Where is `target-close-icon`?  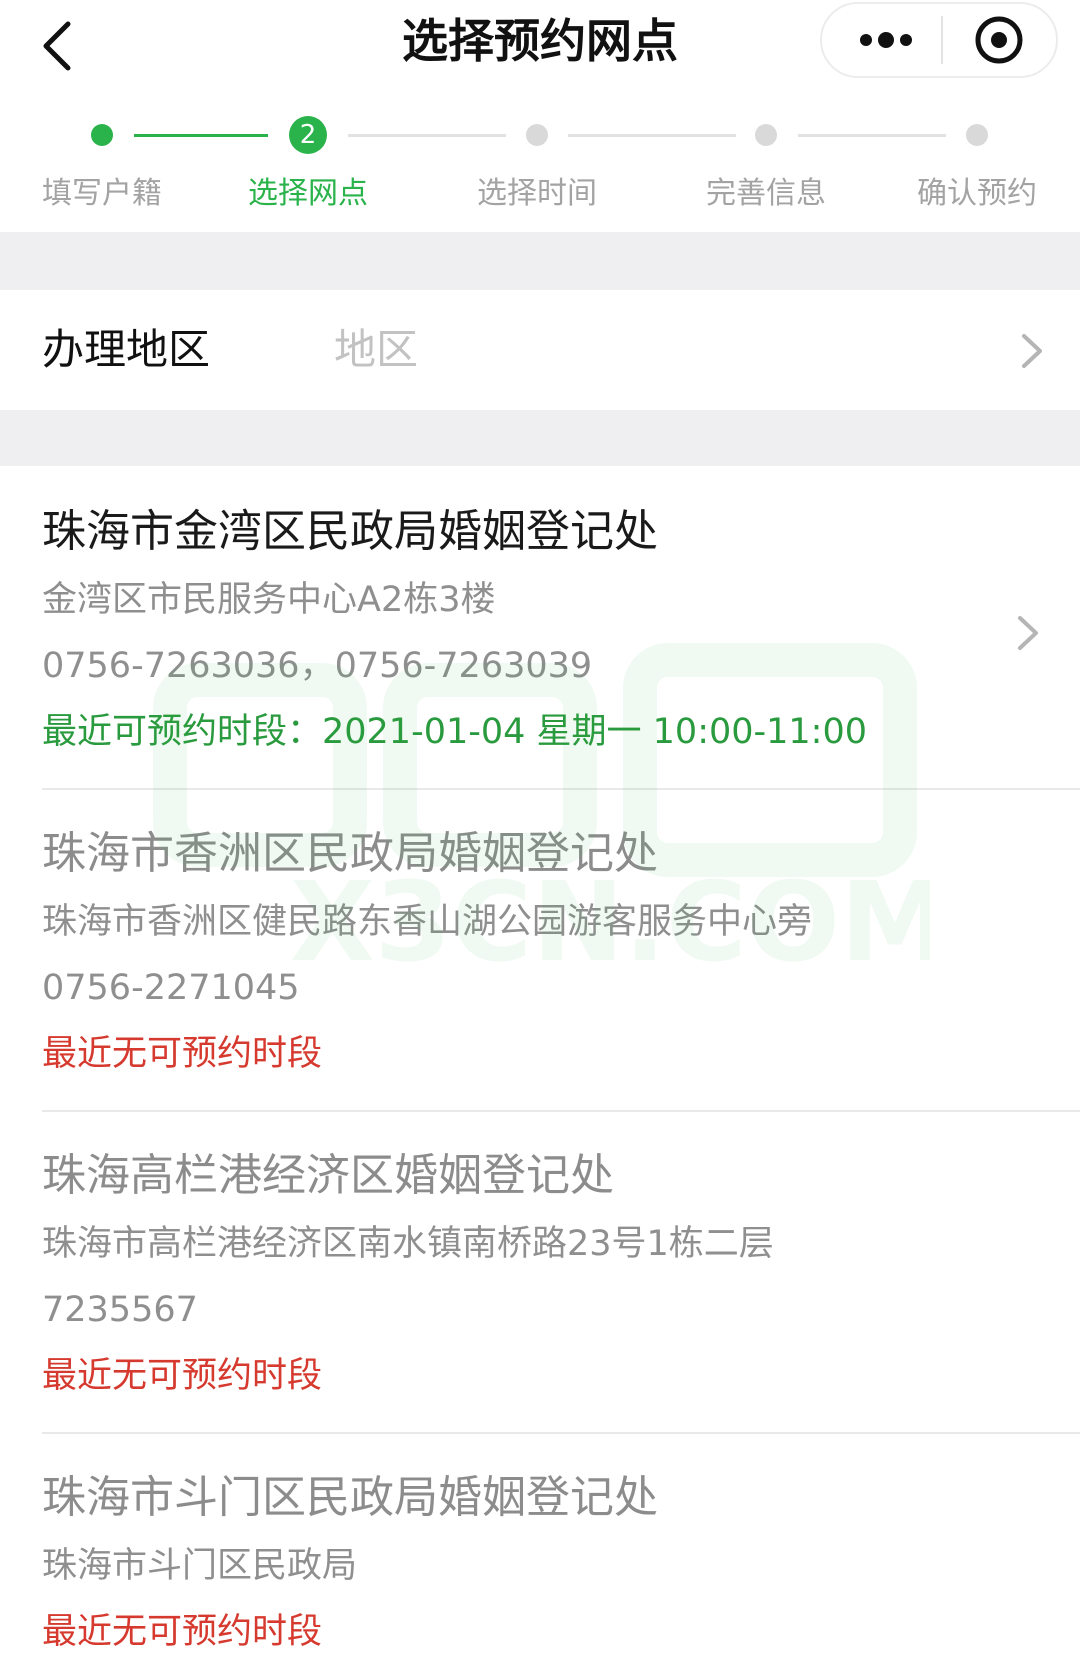 target-close-icon is located at coordinates (999, 40).